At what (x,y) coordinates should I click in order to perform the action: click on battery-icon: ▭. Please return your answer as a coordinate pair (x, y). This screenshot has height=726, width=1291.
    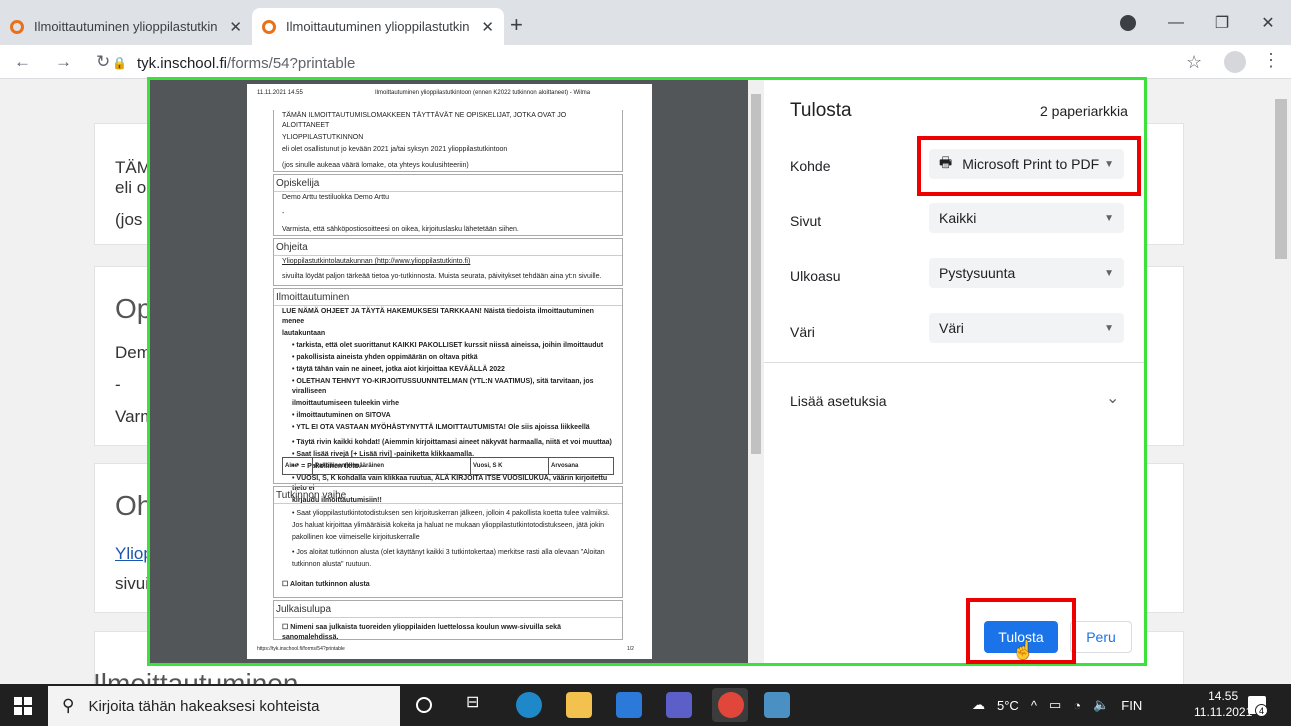
    Looking at the image, I should click on (1055, 705).